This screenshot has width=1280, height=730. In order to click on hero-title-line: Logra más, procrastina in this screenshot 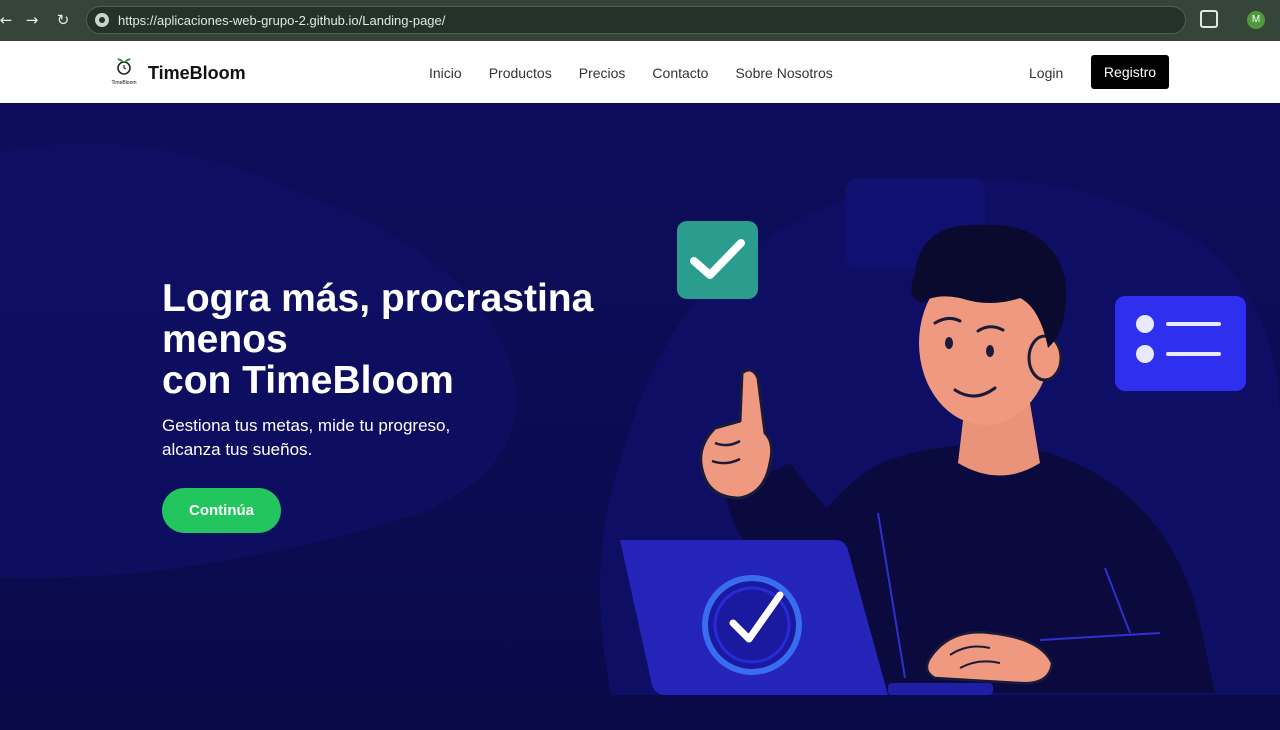, I will do `click(378, 298)`.